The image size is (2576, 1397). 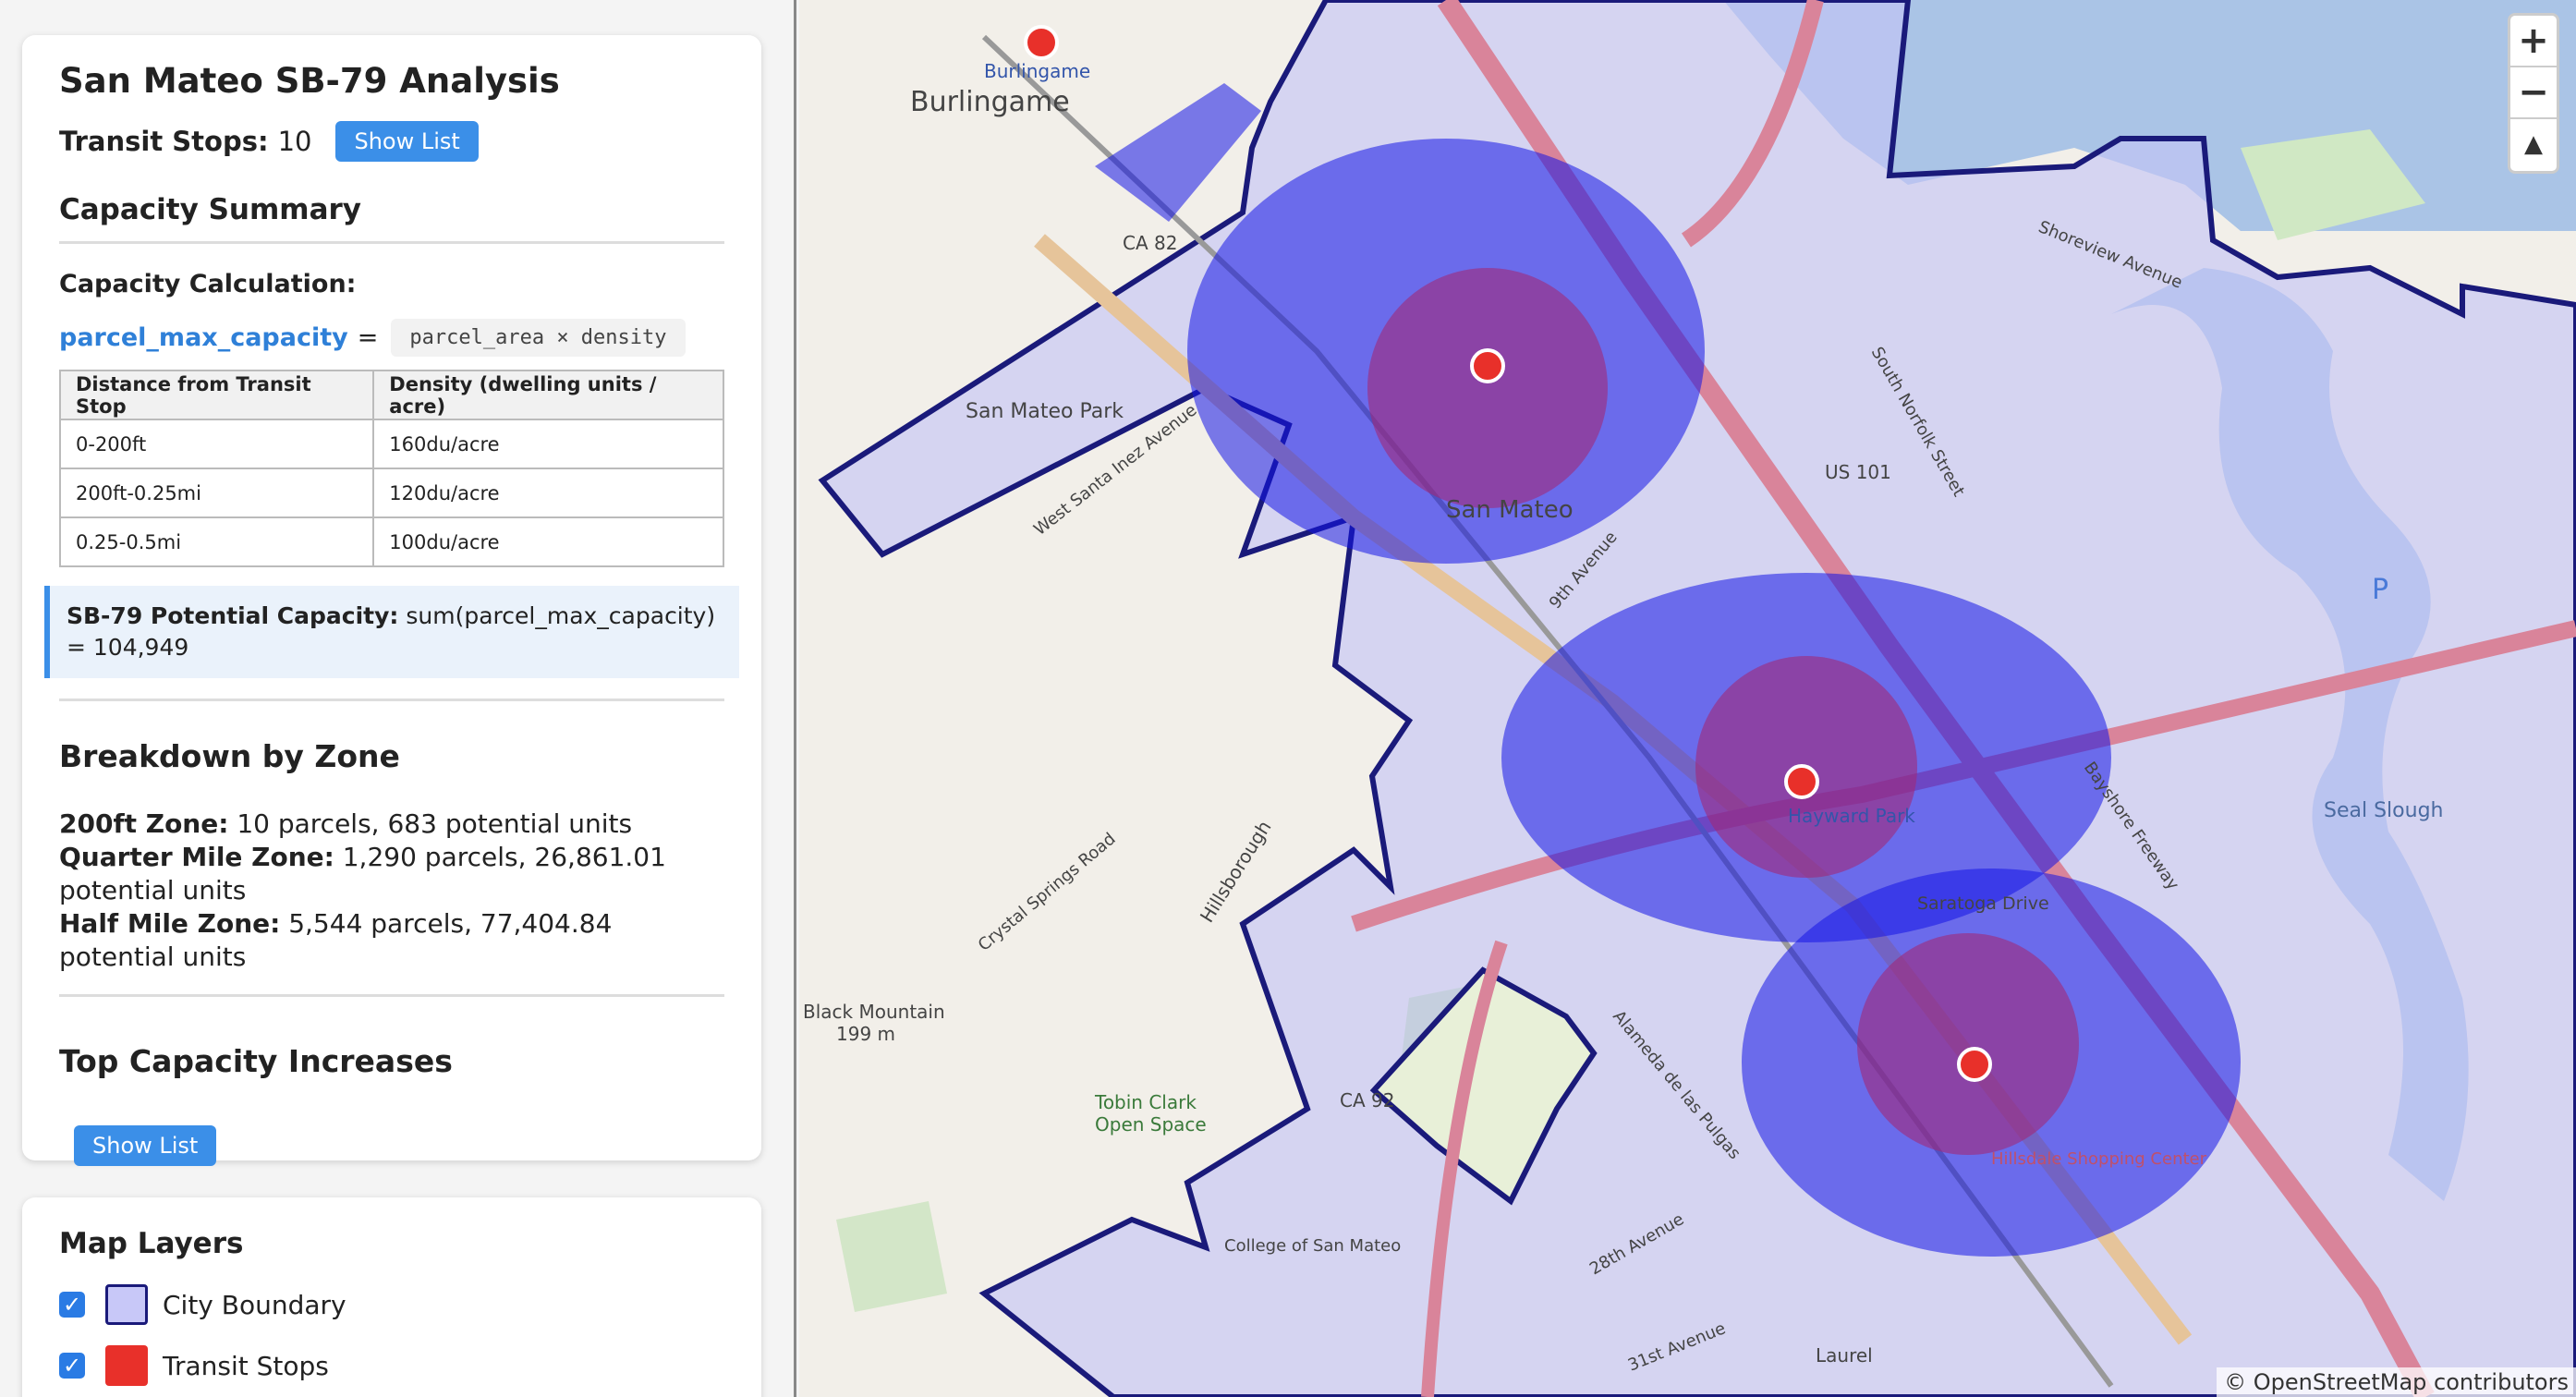 What do you see at coordinates (1844, 1355) in the screenshot?
I see `map-label: Laurel` at bounding box center [1844, 1355].